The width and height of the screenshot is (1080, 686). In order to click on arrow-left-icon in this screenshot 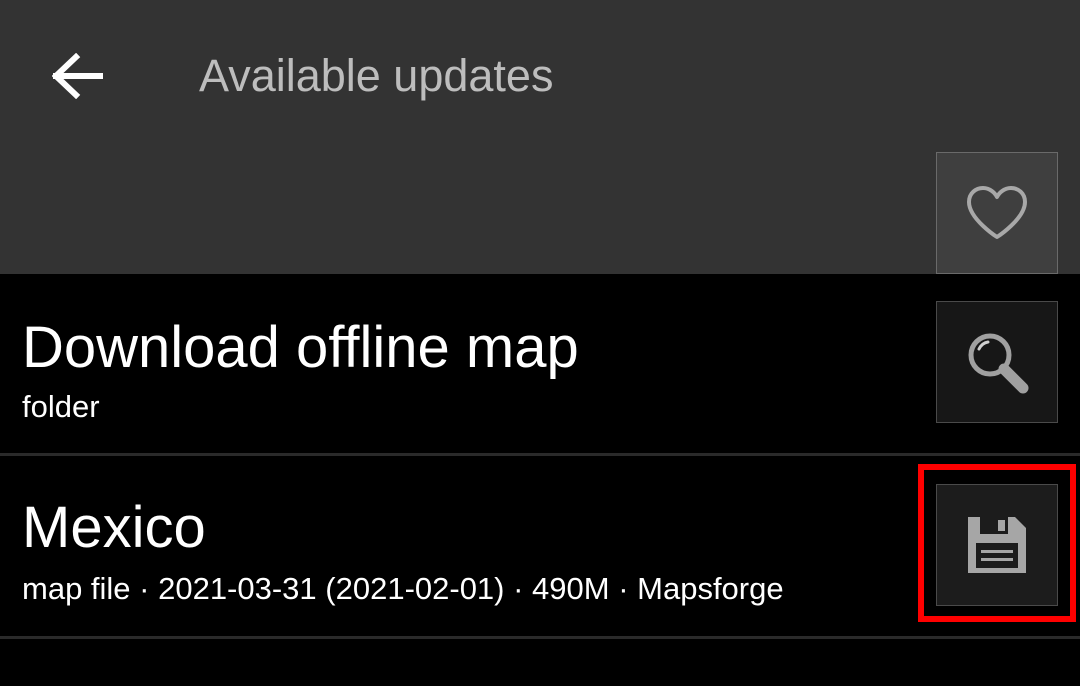, I will do `click(77, 76)`.